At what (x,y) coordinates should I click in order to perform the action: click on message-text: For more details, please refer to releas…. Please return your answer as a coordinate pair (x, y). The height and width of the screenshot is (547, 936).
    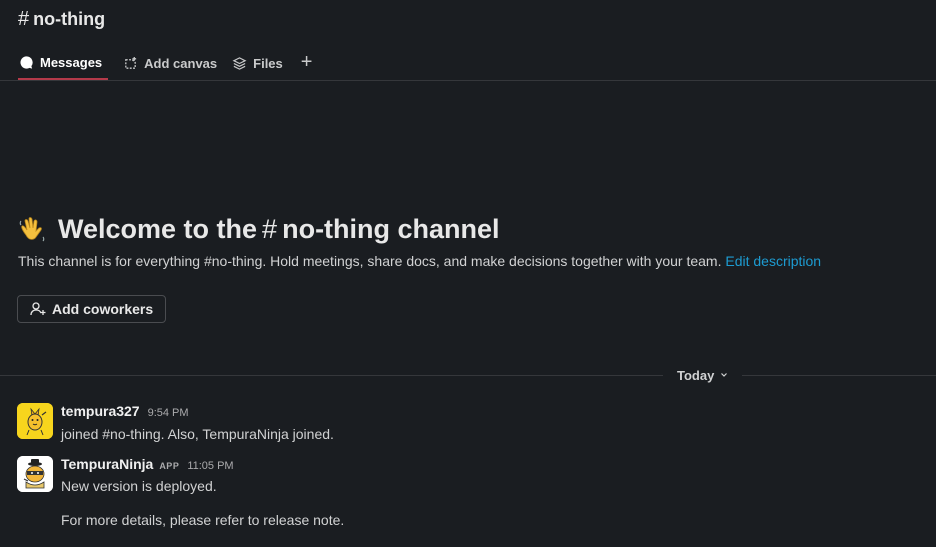
    Looking at the image, I should click on (203, 520).